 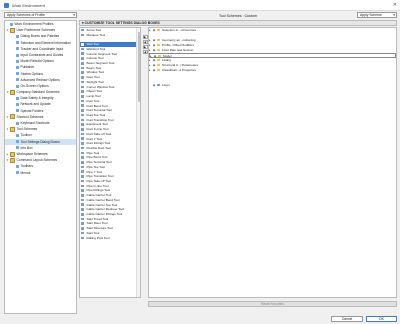 What do you see at coordinates (200, 319) in the screenshot?
I see `dialog-footer: Cancel OK` at bounding box center [200, 319].